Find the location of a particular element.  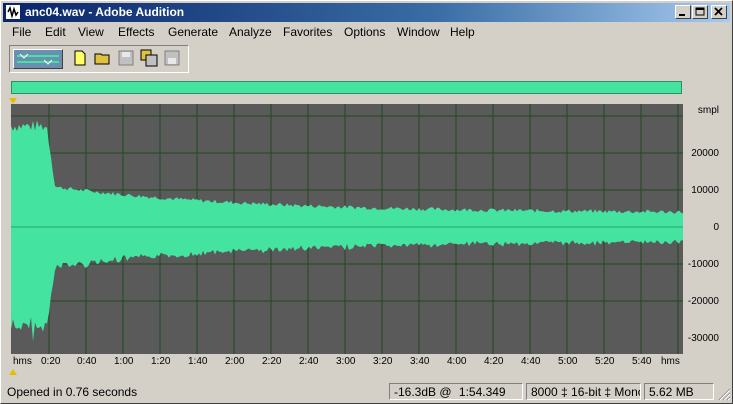

menu-file: File is located at coordinates (21, 32).